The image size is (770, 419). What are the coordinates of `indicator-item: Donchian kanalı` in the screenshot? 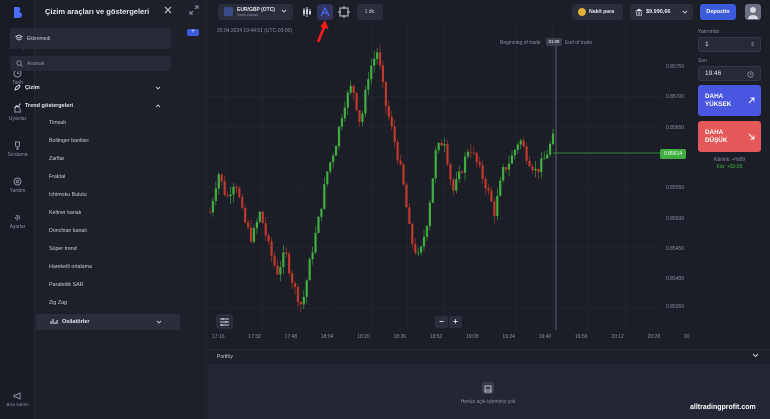 It's located at (68, 231).